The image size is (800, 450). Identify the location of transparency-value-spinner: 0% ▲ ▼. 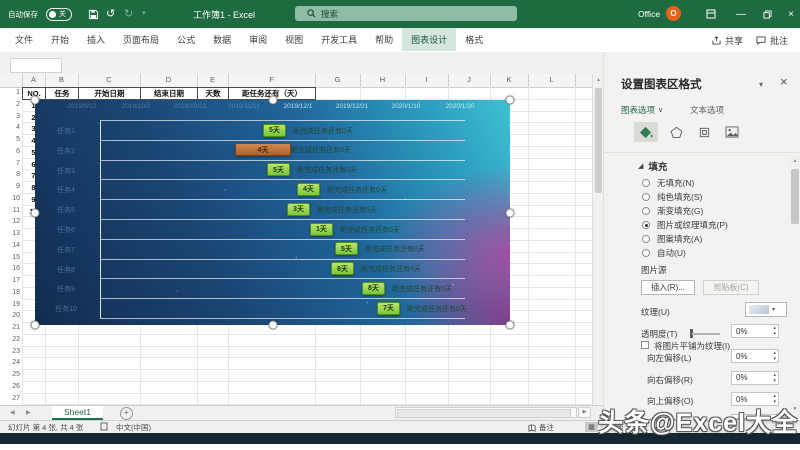
(755, 331).